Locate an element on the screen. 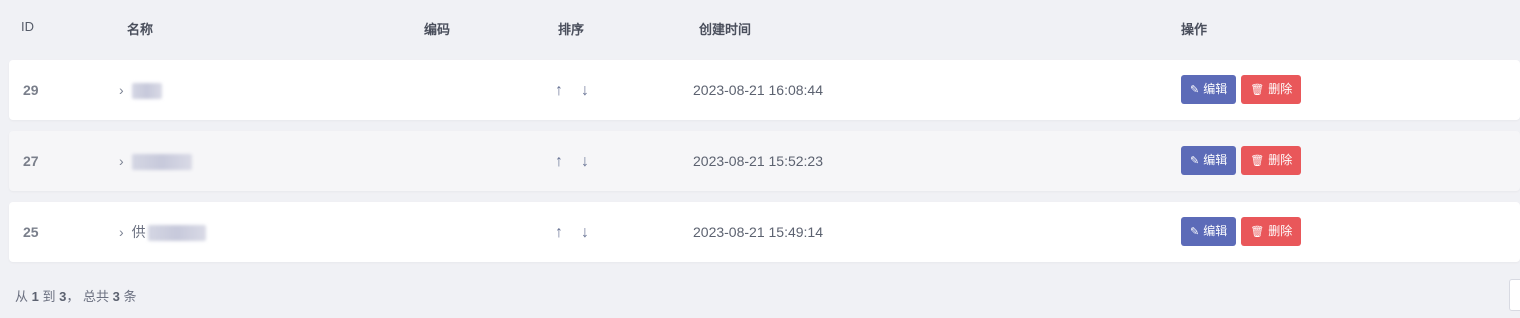  row-created-time: 2023-08-21 15:52:23 is located at coordinates (758, 161).